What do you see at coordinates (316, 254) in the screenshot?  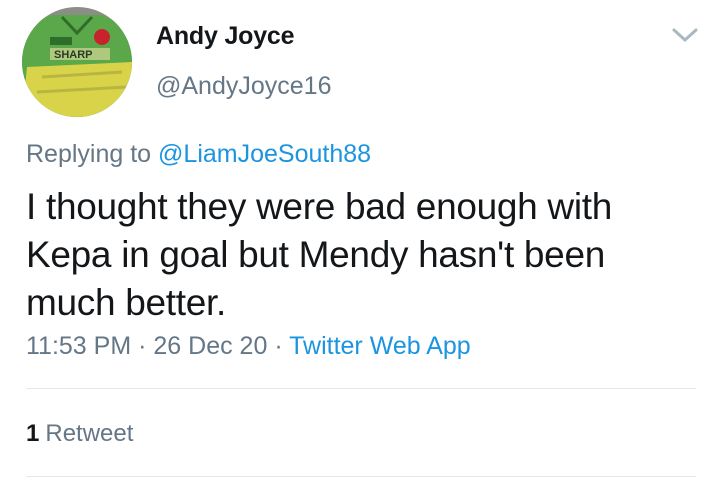 I see `tweet-text-line: Kepa in goal but Mendy hasn't been` at bounding box center [316, 254].